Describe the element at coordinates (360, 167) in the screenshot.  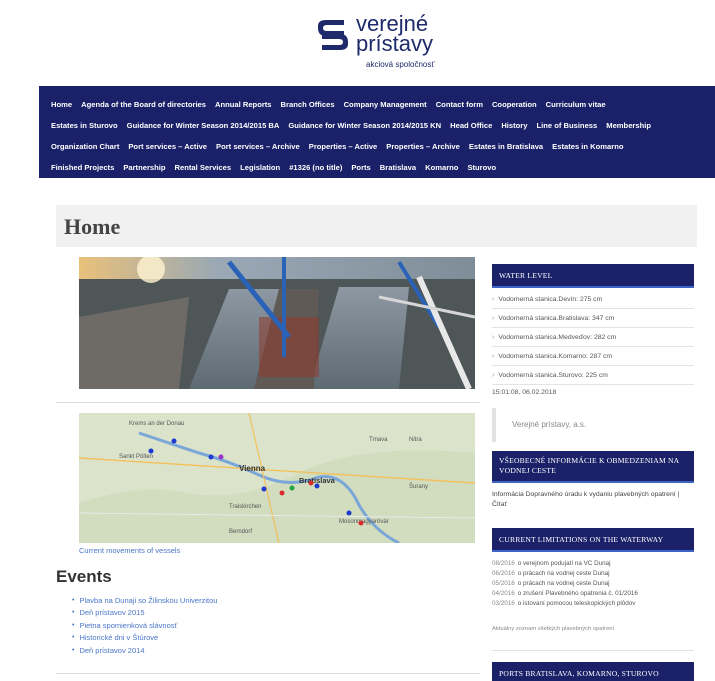
I see `nav-link: Ports` at that location.